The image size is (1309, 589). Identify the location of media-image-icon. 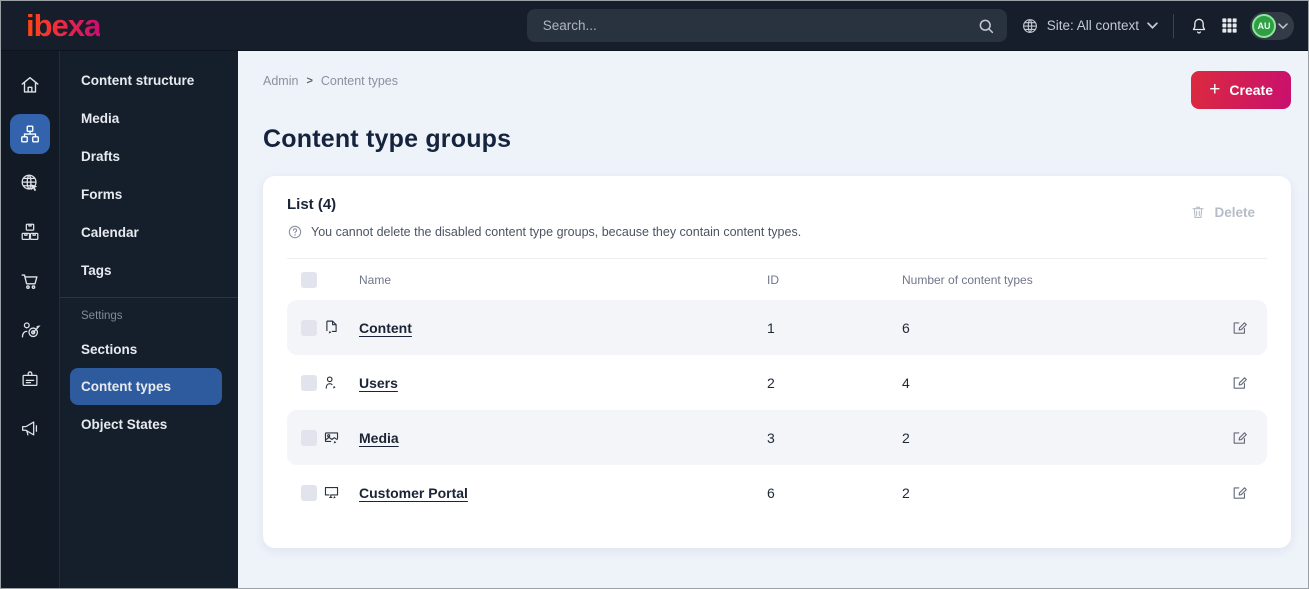
(341, 437).